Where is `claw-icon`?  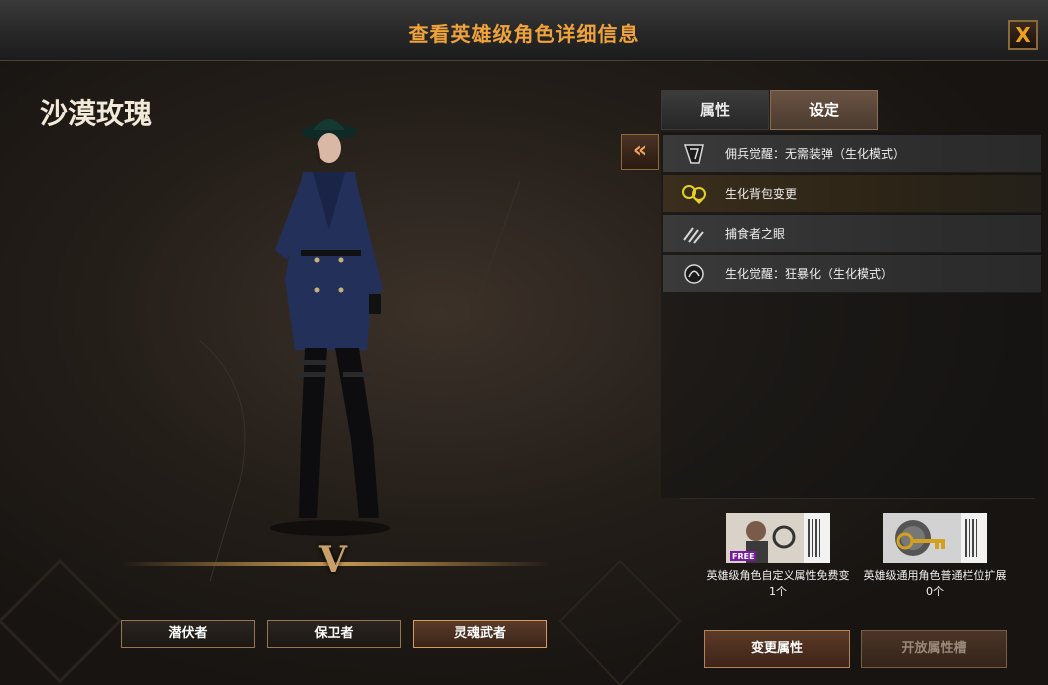 claw-icon is located at coordinates (693, 235).